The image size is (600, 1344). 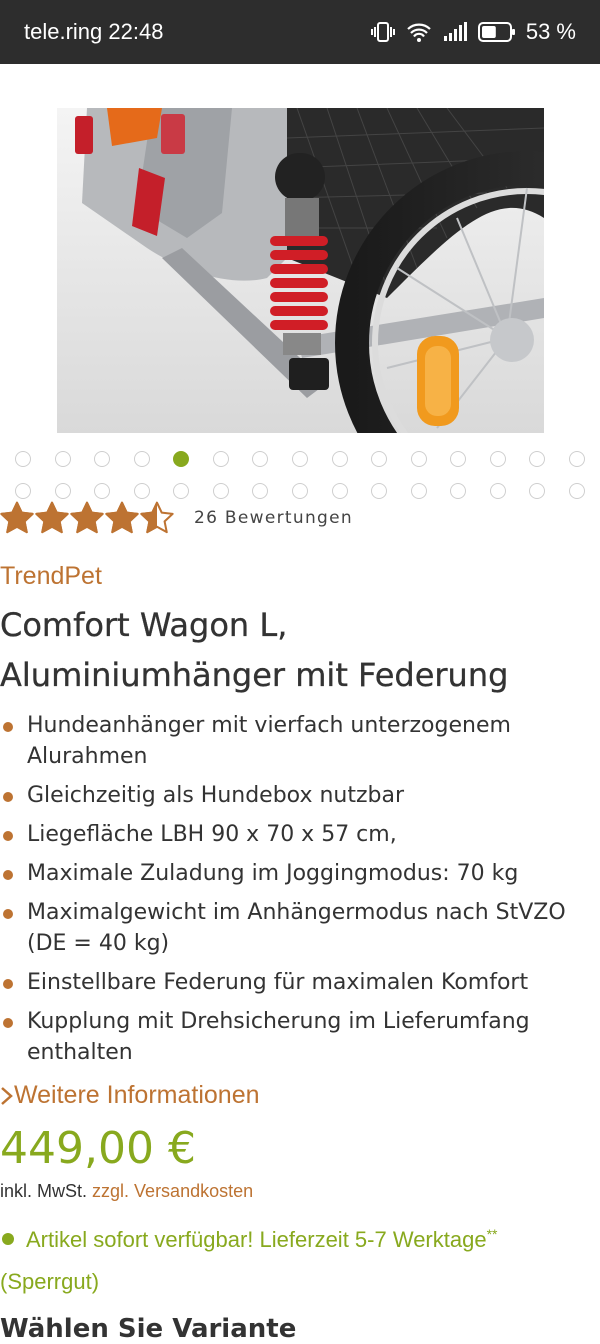 What do you see at coordinates (492, 1234) in the screenshot?
I see `availability-footnote-mark: **` at bounding box center [492, 1234].